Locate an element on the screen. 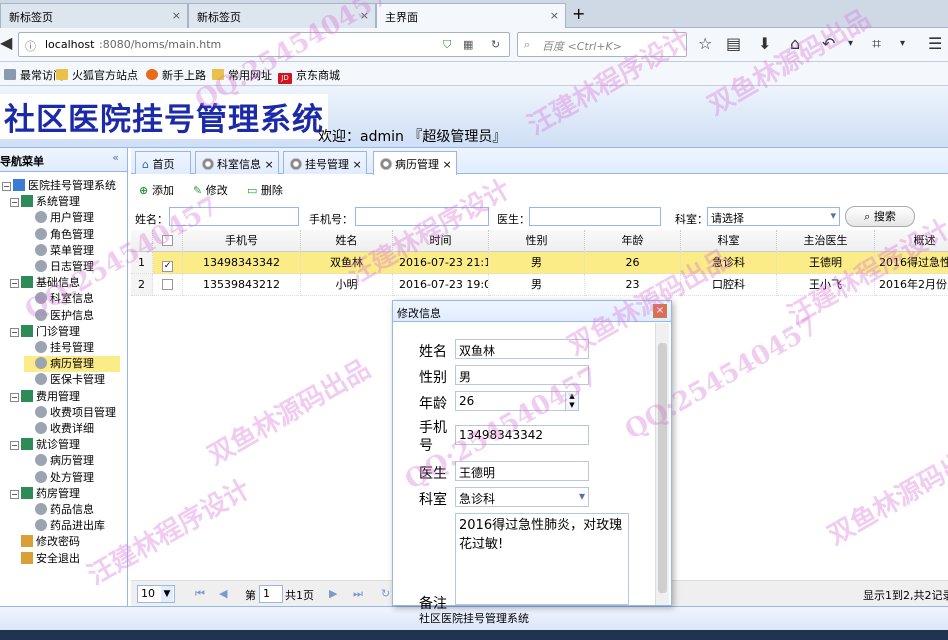 The height and width of the screenshot is (640, 948). sidebar-item: 医保卡管理 is located at coordinates (64, 380).